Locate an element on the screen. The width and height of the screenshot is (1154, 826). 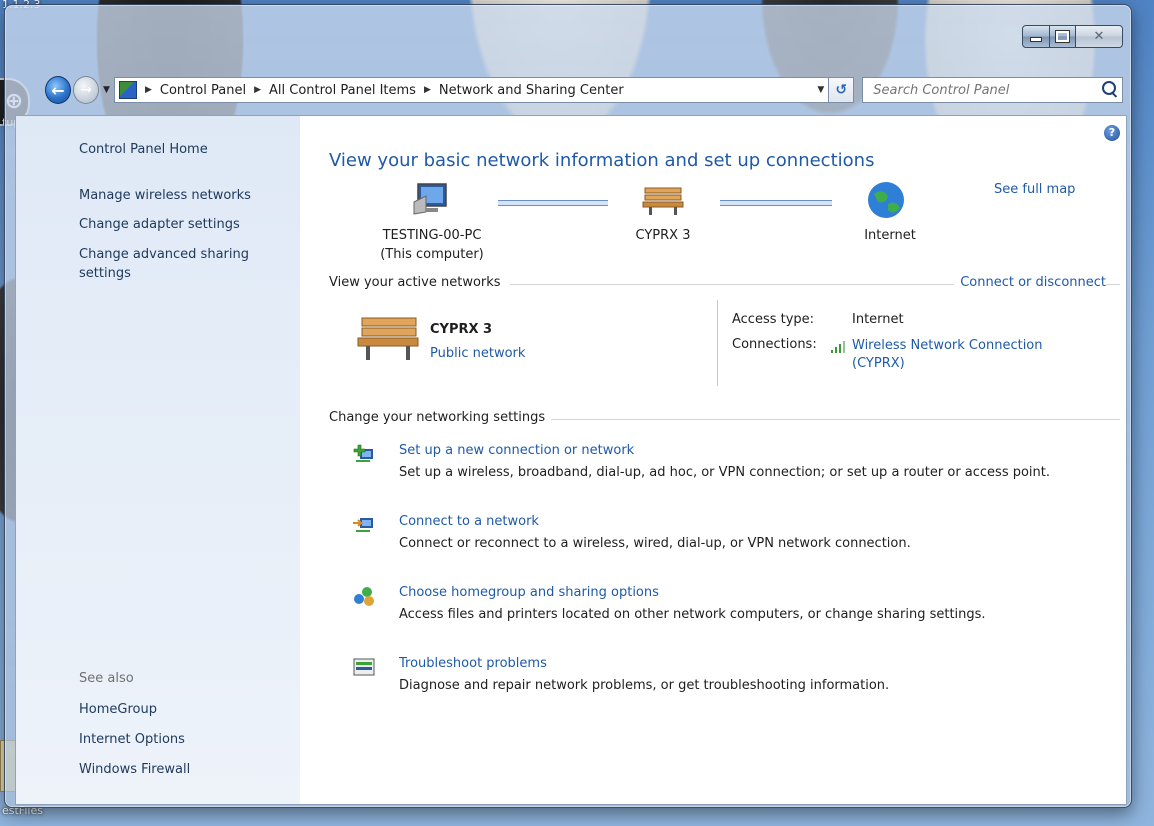
recent-pages-dropdown: ▼ is located at coordinates (106, 90).